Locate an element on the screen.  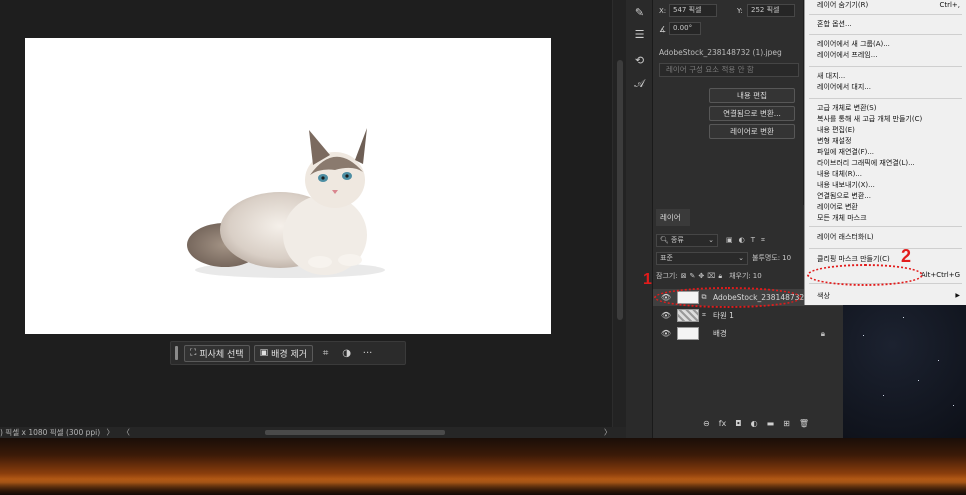
layer-comp-select: 레이어 구성 요소 적용 안 함 is located at coordinates (729, 70).